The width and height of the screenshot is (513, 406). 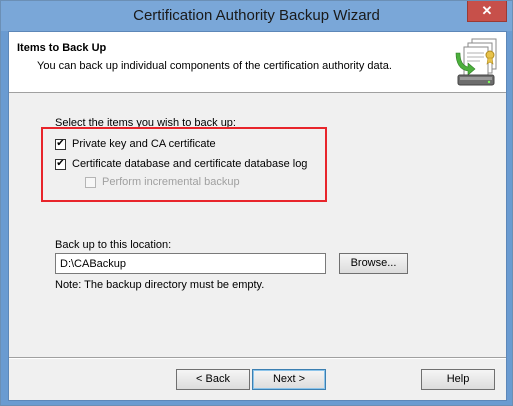 I want to click on back-button: < Back, so click(x=213, y=379).